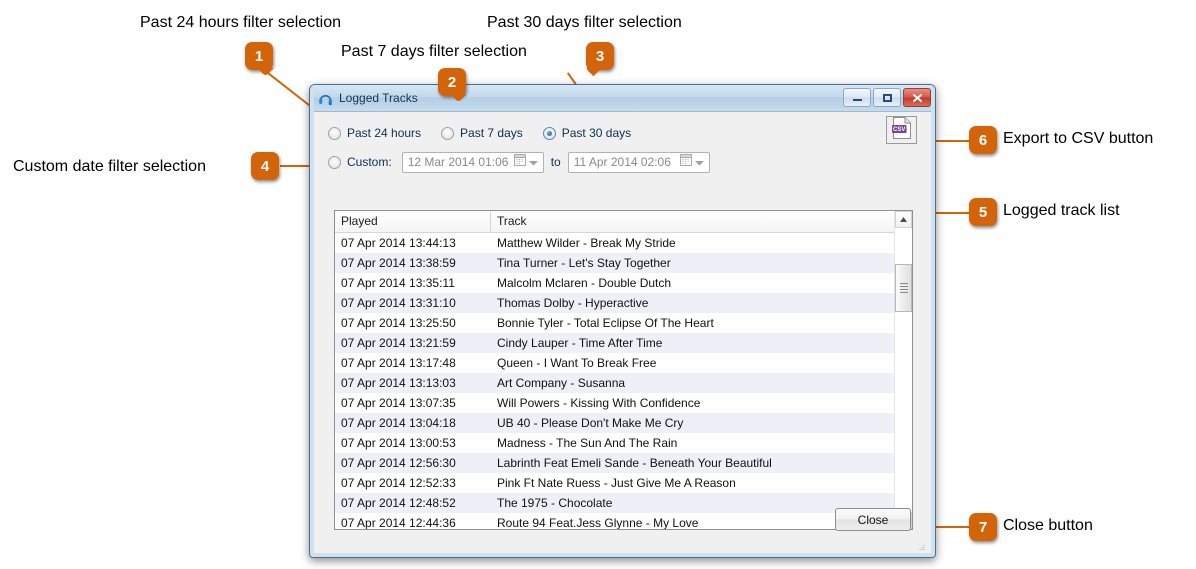 This screenshot has width=1196, height=569. Describe the element at coordinates (398, 522) in the screenshot. I see `cell-played: 07 Apr 2014 12:44:36` at that location.